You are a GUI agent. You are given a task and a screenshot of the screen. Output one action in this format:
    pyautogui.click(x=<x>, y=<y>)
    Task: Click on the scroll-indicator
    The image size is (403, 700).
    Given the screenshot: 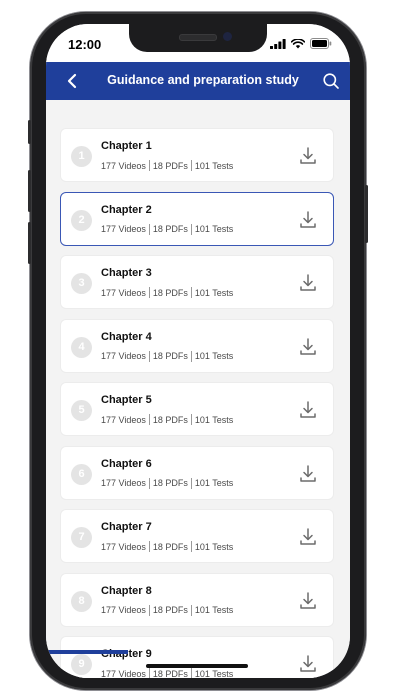 What is the action you would take?
    pyautogui.click(x=87, y=652)
    